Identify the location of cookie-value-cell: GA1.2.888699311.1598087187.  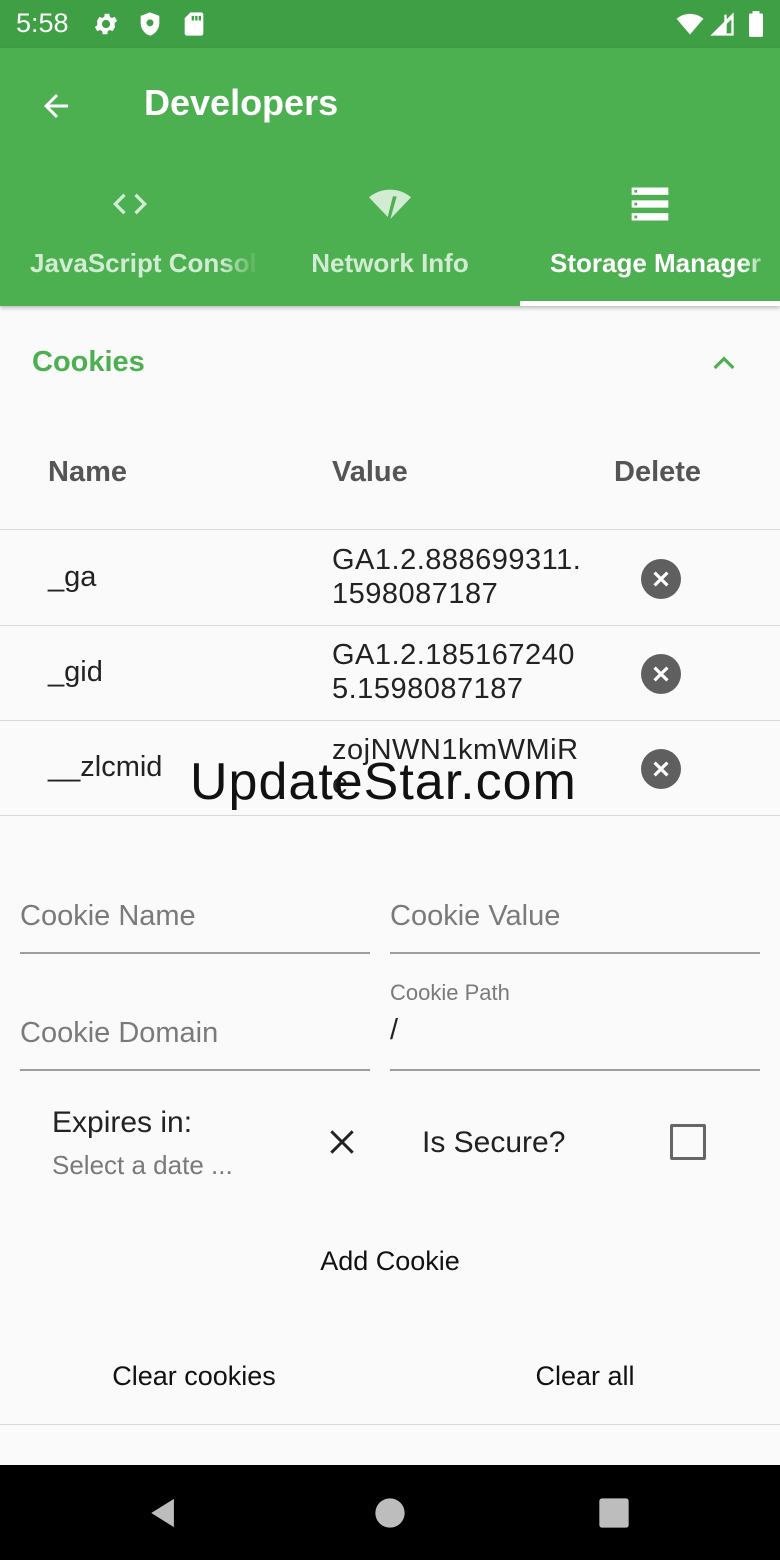
(457, 577).